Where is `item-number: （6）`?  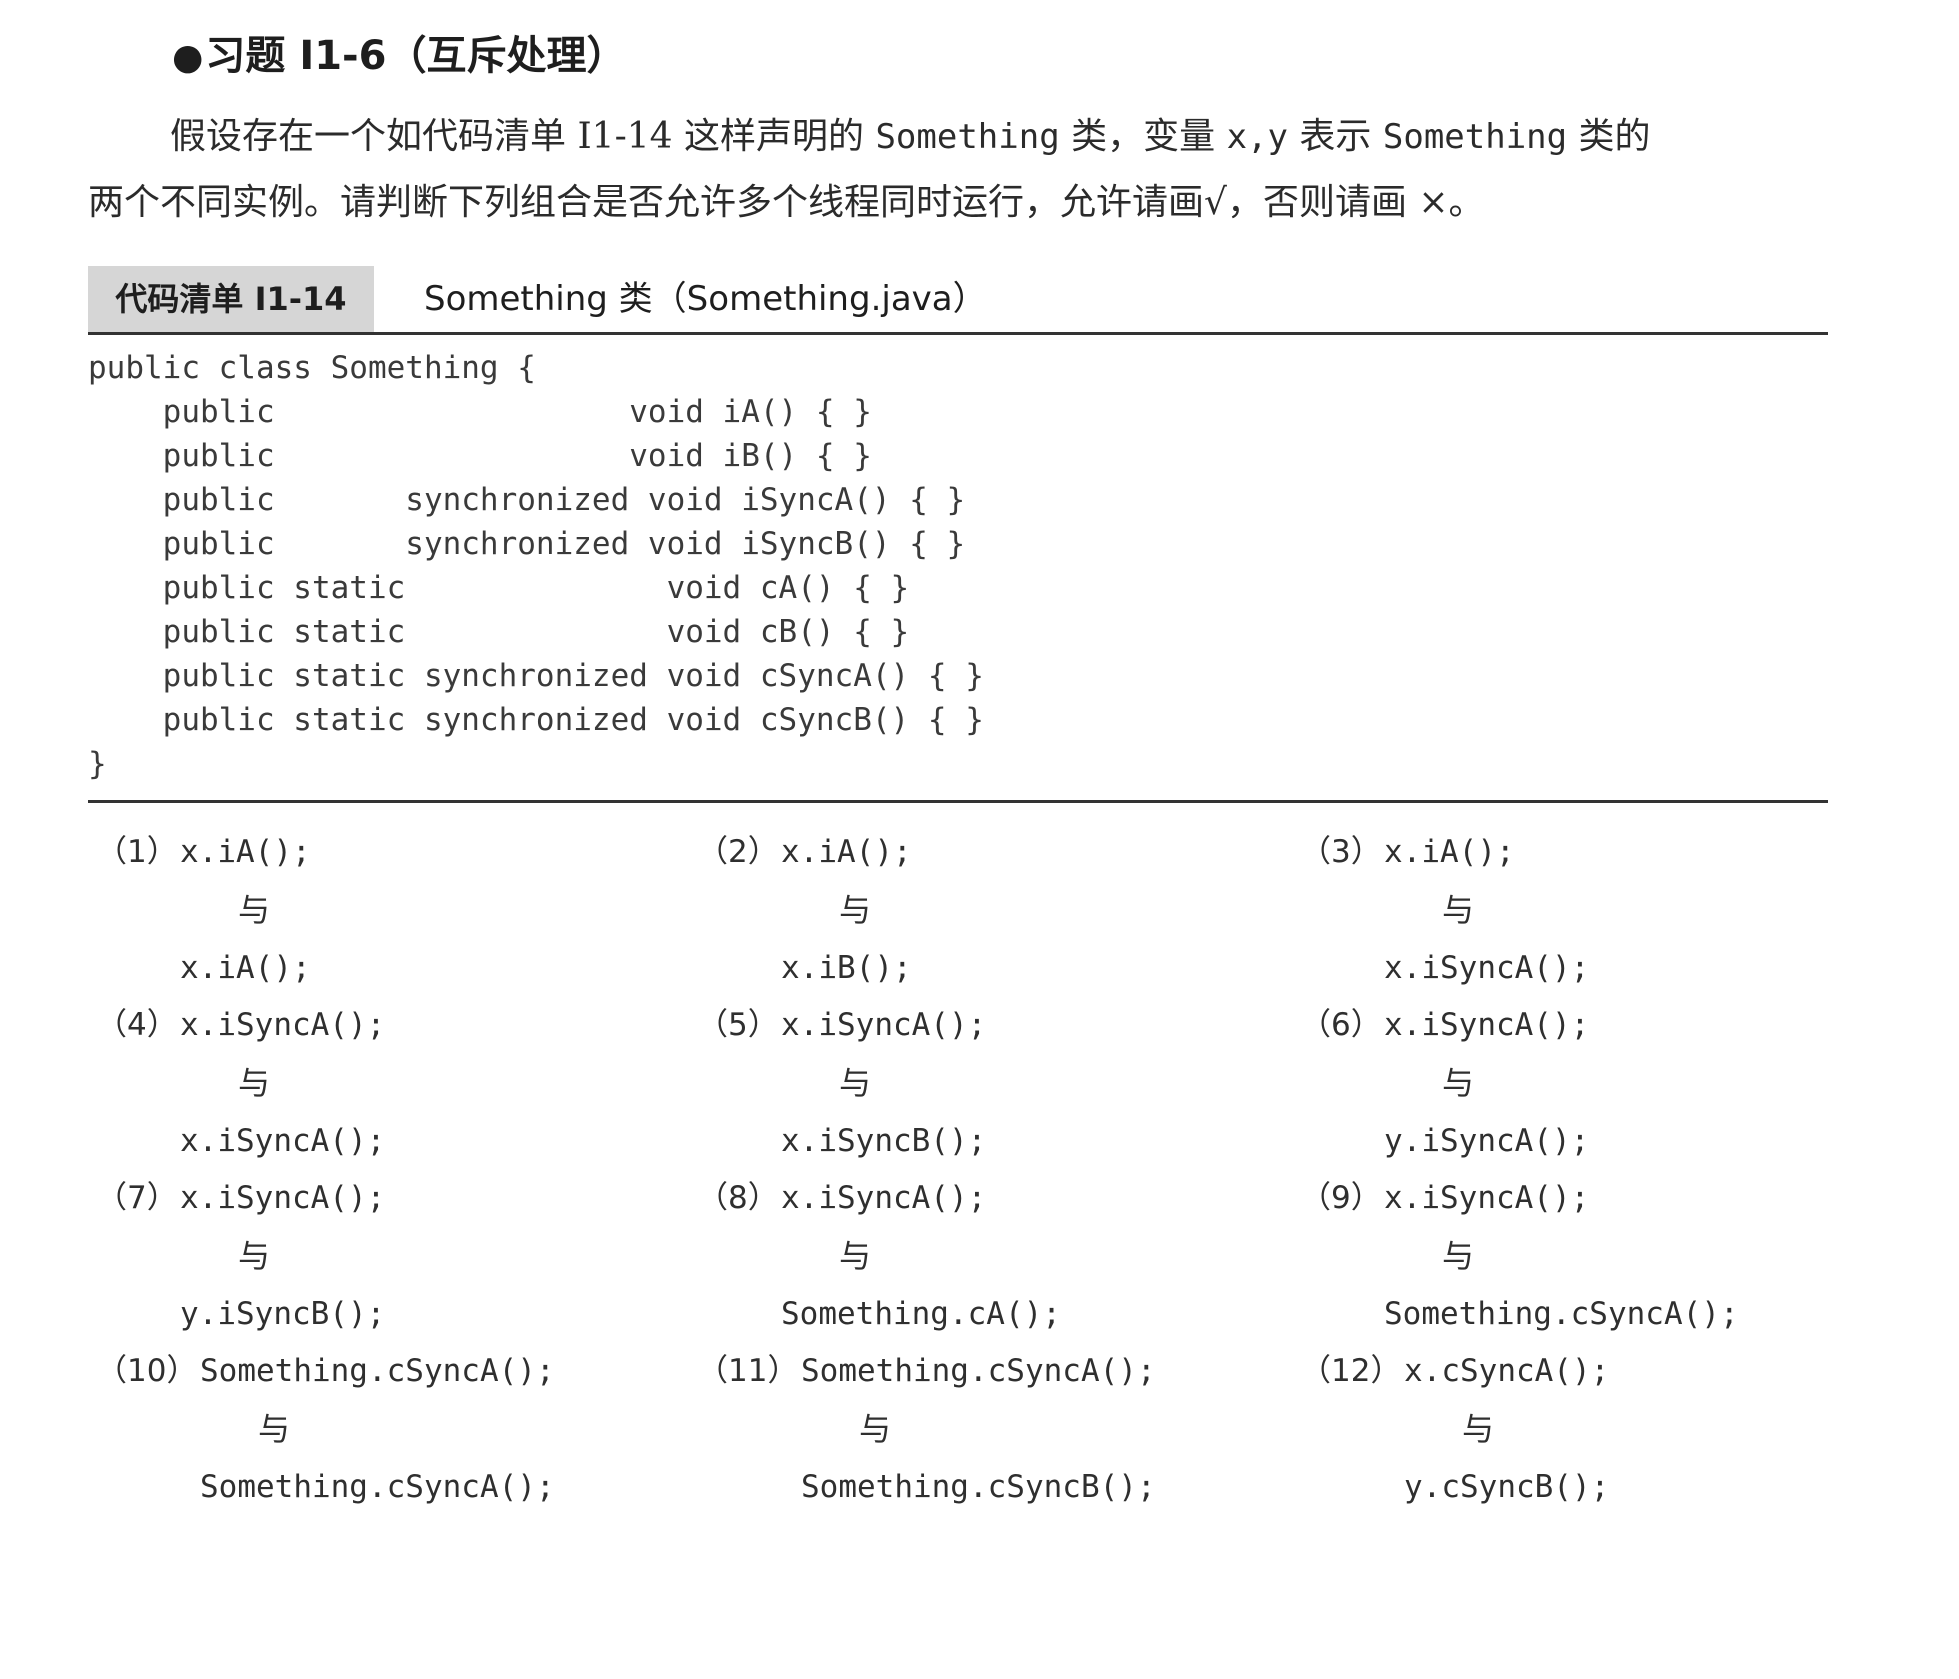 item-number: （6） is located at coordinates (1341, 1025).